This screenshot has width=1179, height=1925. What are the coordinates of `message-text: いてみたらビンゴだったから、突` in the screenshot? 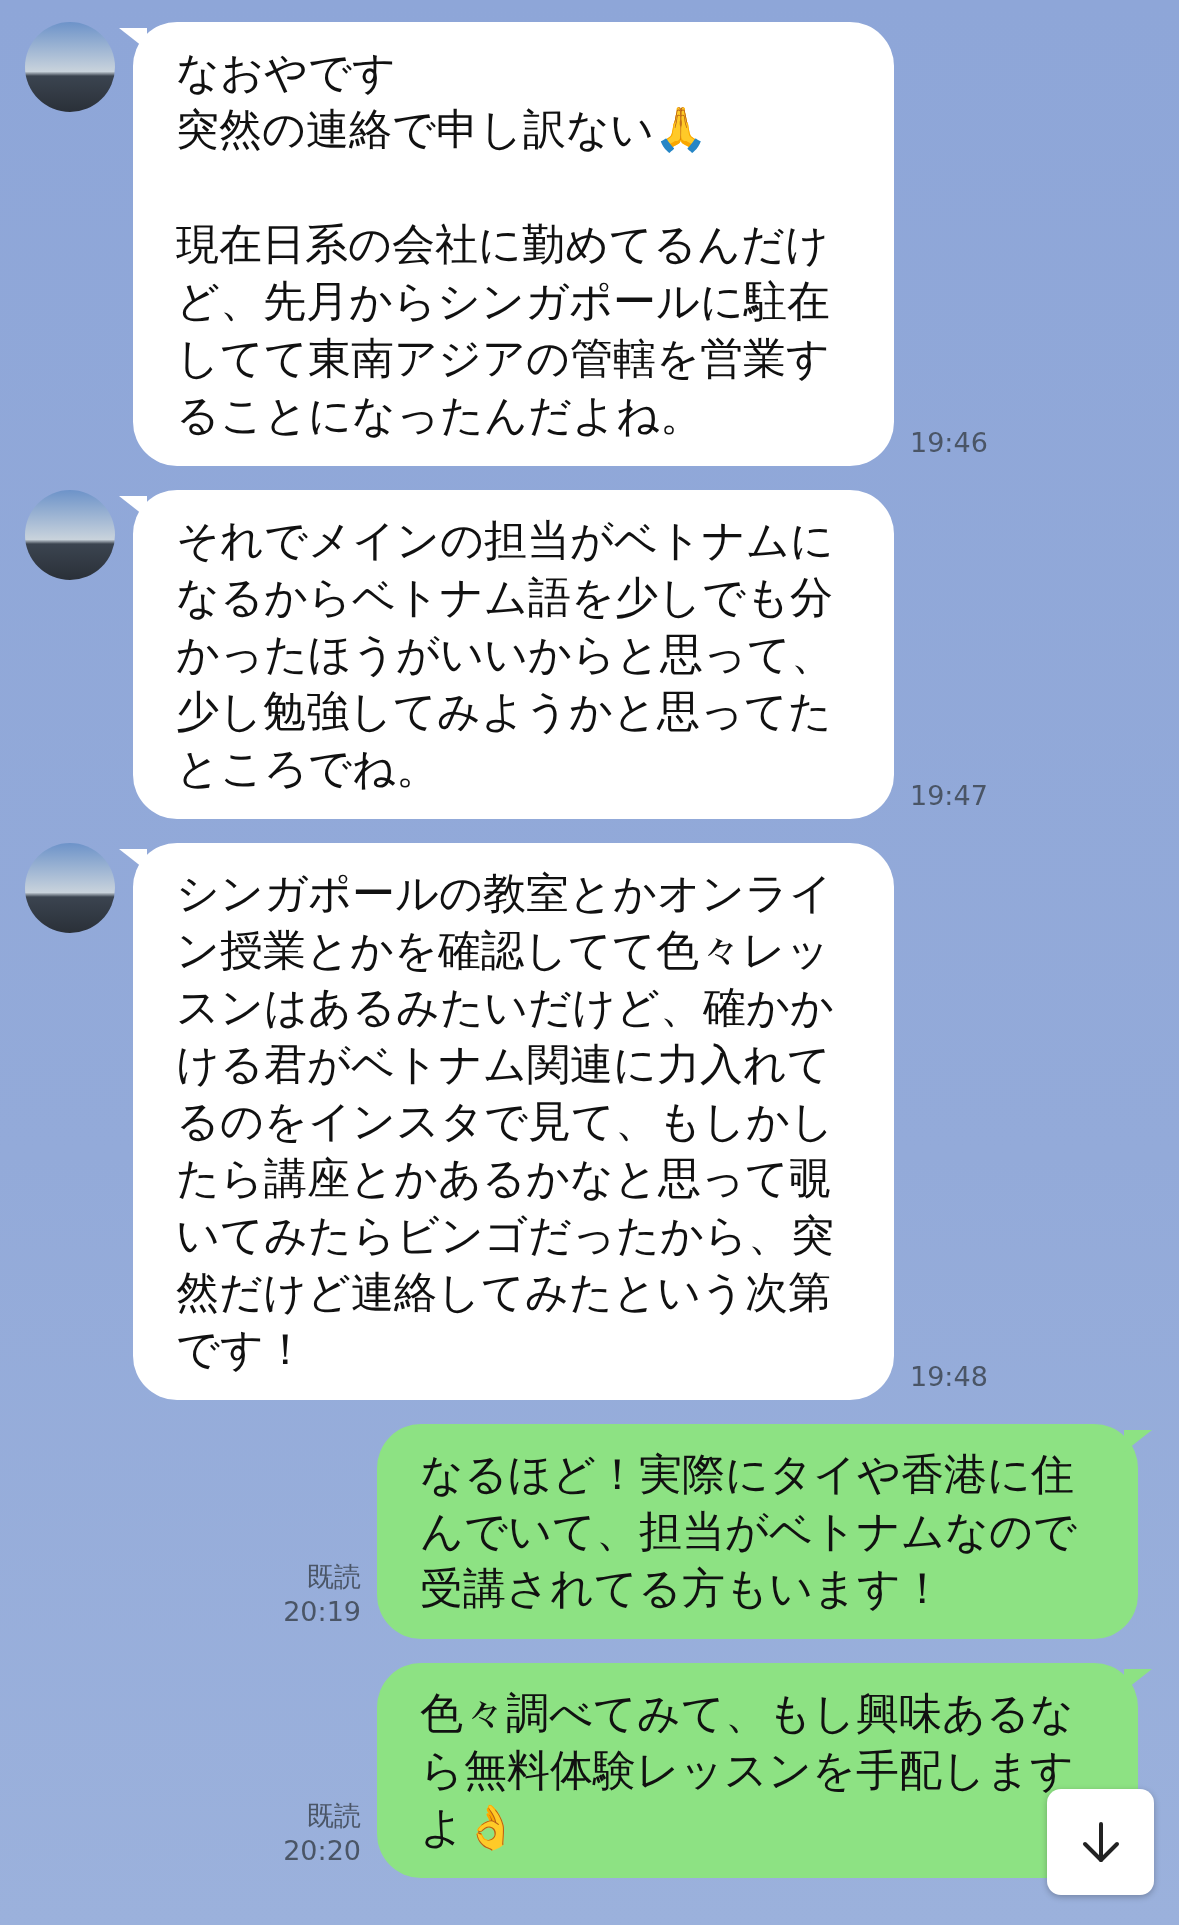 It's located at (505, 1235).